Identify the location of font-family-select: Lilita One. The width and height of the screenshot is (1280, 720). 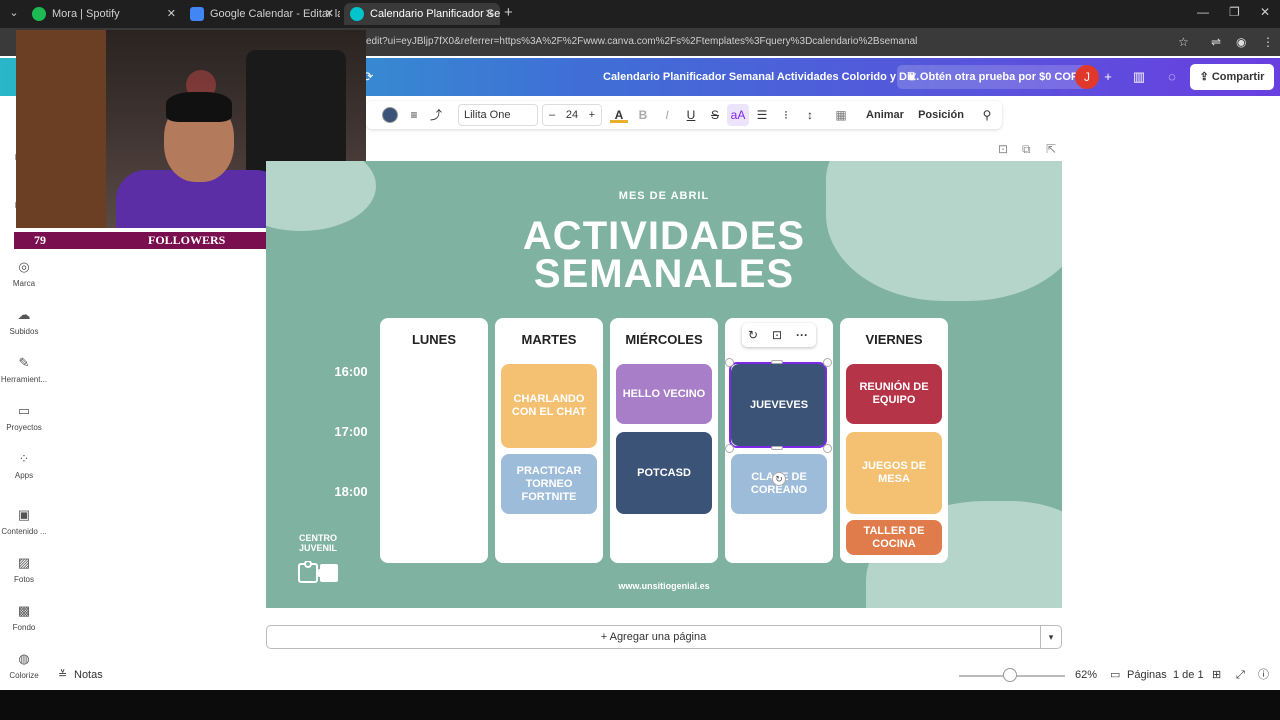
(498, 115).